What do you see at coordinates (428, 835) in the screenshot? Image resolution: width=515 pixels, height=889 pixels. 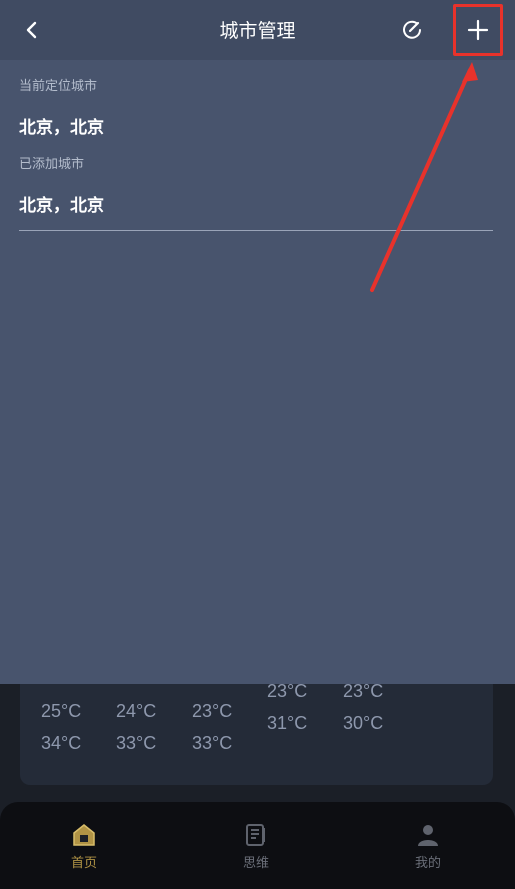 I see `profile-icon` at bounding box center [428, 835].